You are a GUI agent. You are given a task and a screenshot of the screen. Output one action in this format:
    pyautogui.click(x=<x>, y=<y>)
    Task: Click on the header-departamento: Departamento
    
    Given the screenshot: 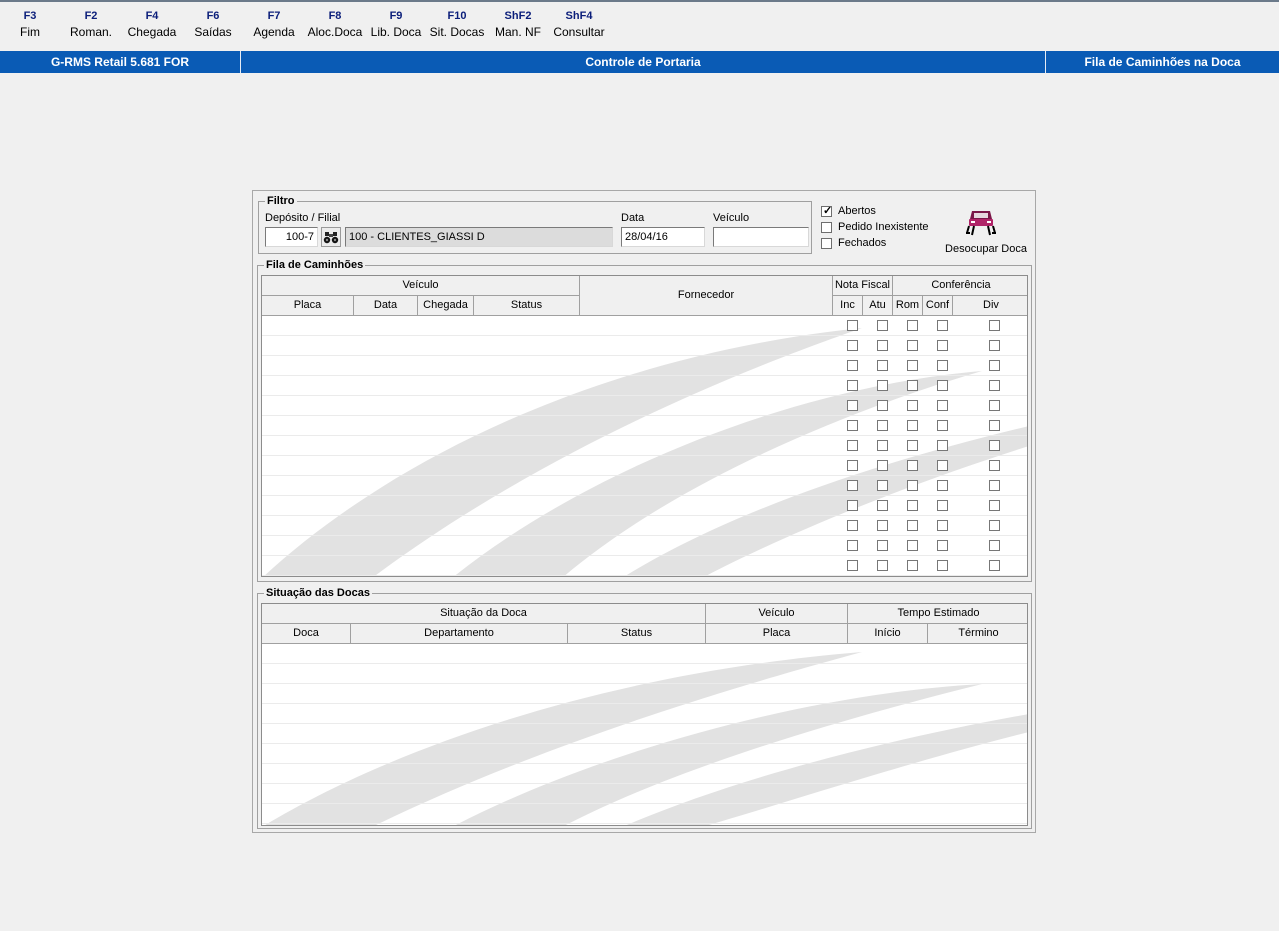 What is the action you would take?
    pyautogui.click(x=459, y=634)
    